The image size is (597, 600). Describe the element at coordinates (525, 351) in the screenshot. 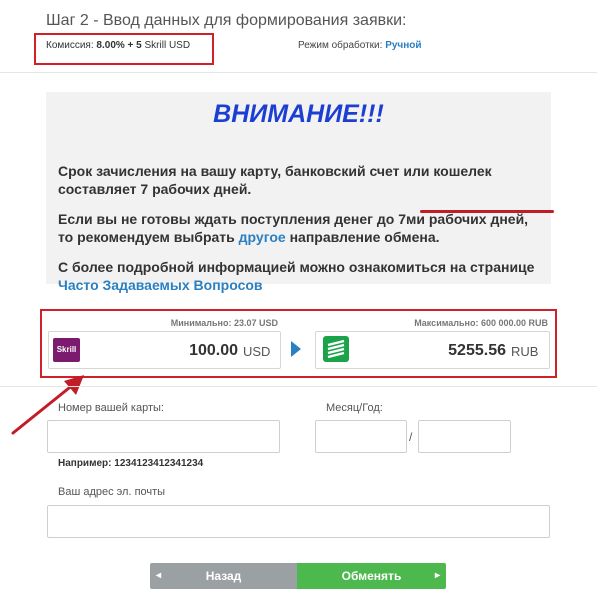

I see `to-currency: RUB` at that location.